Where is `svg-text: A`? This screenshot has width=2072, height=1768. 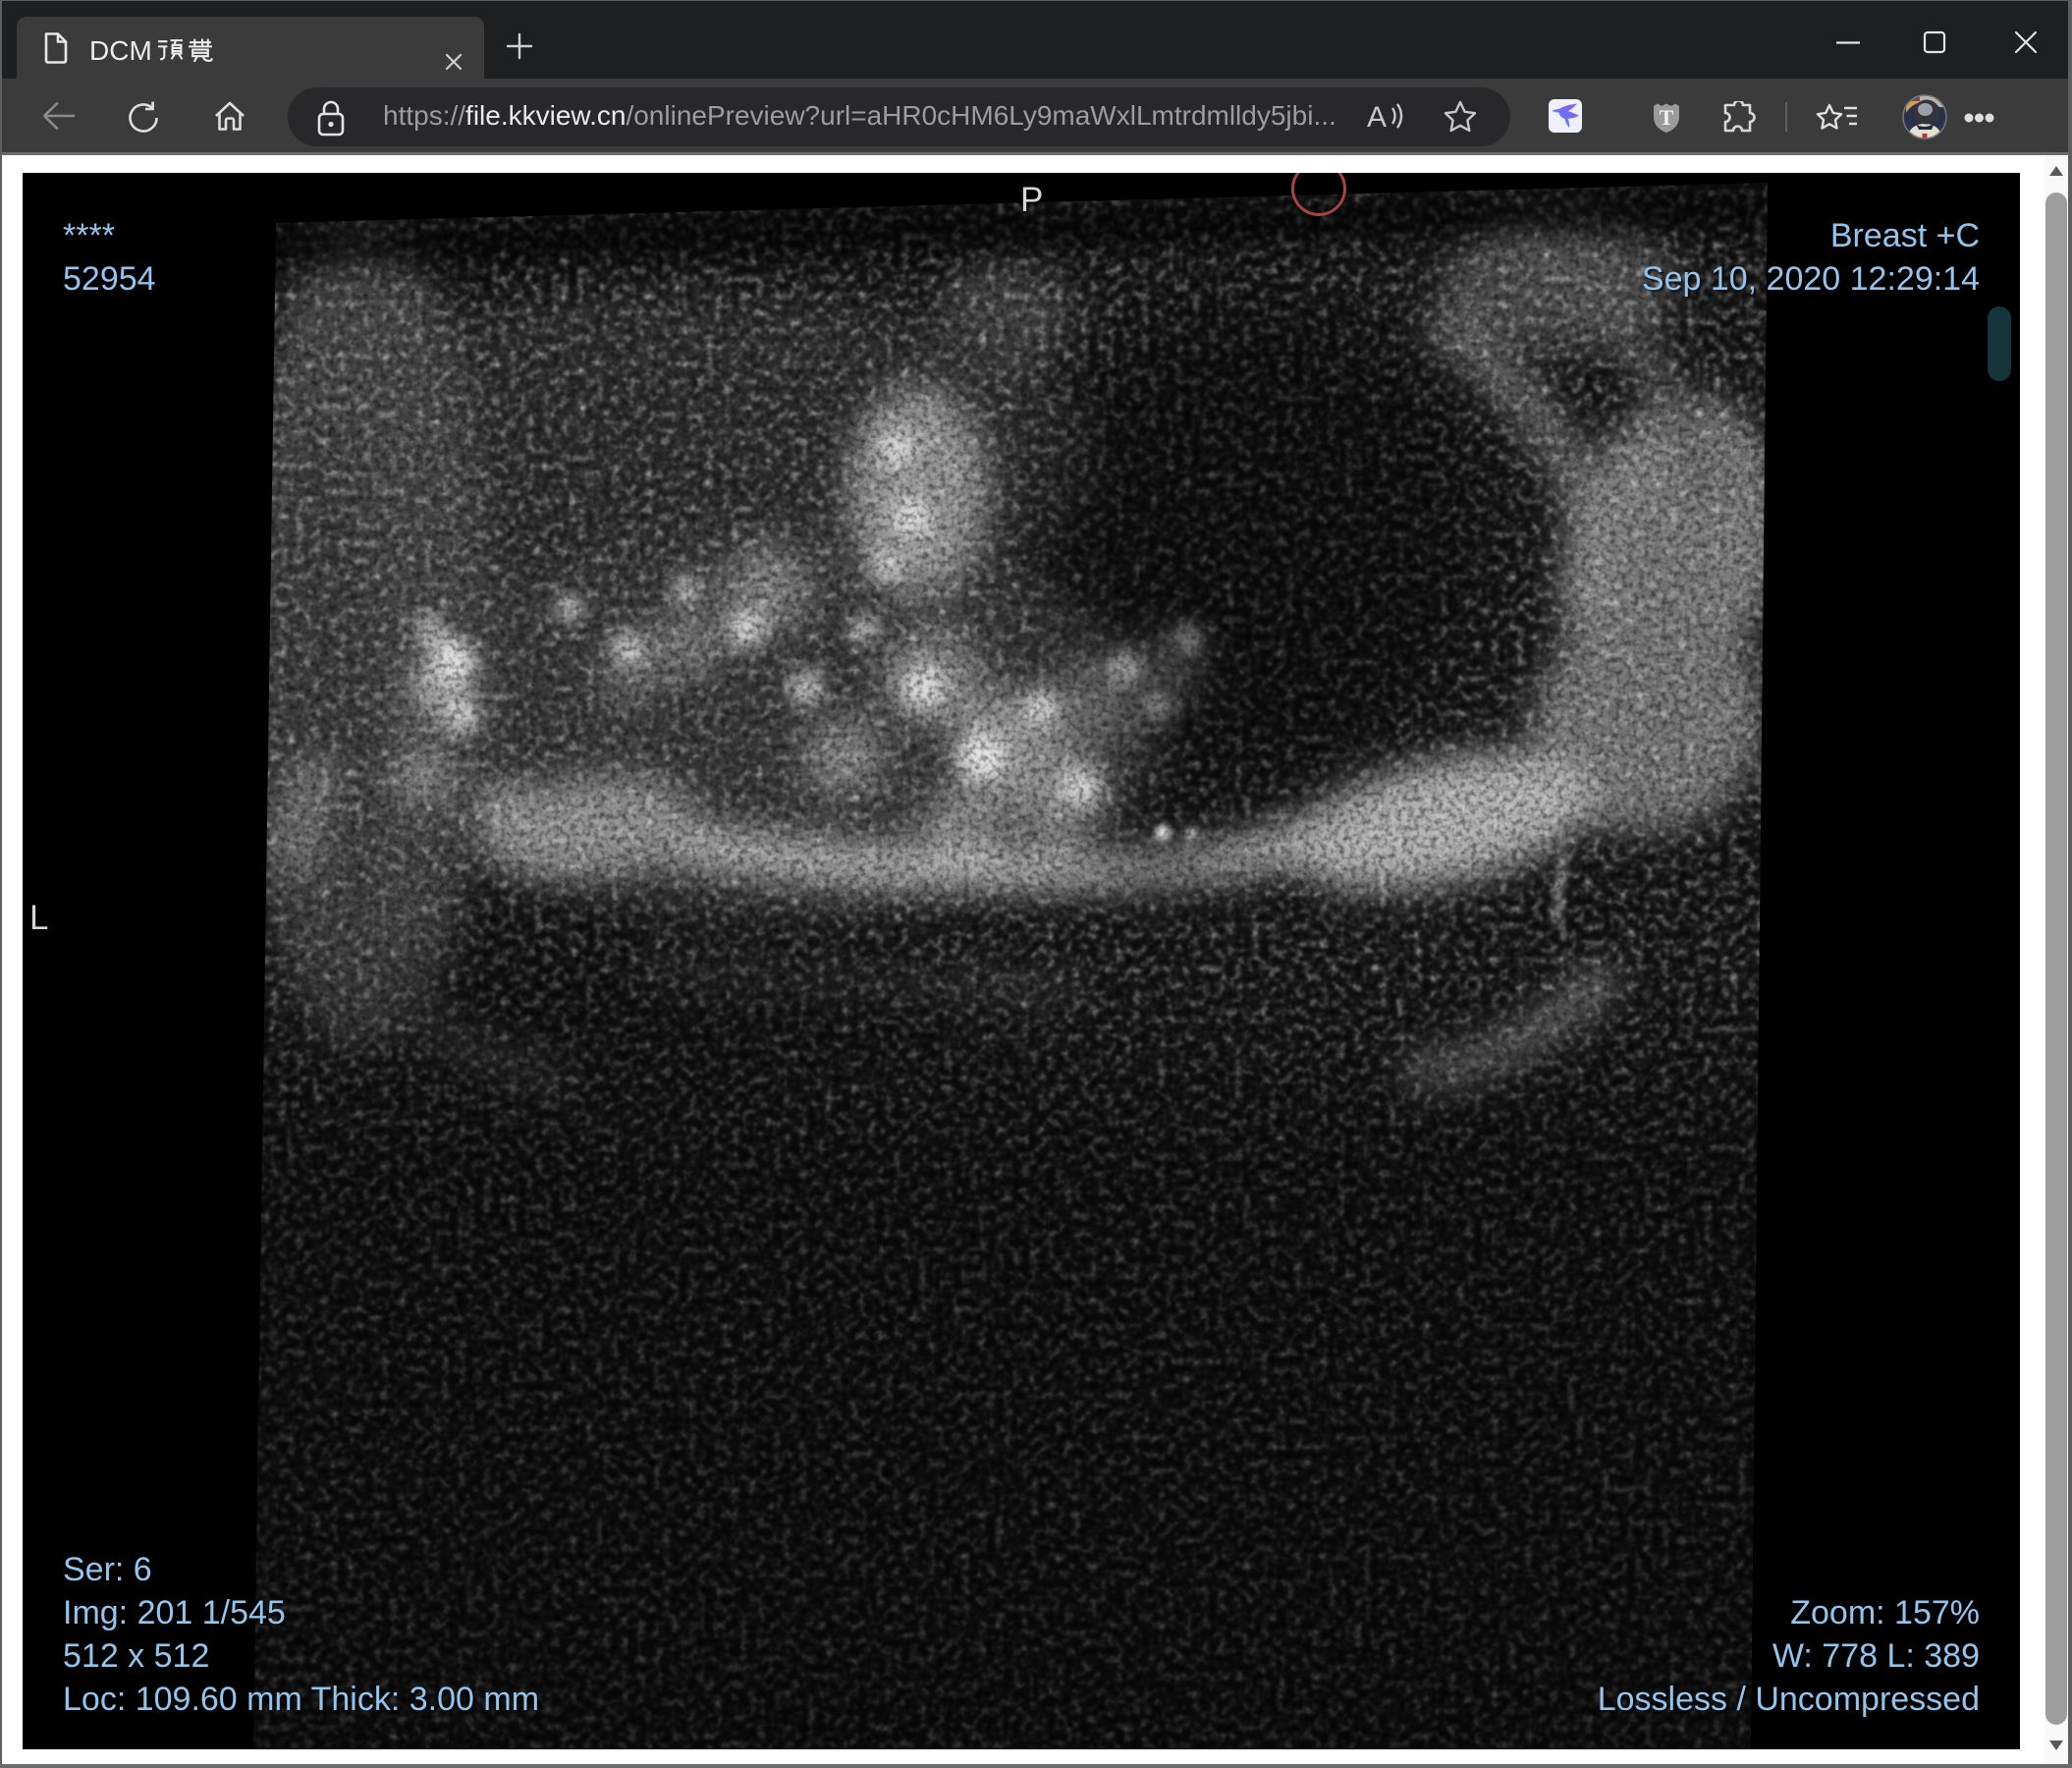 svg-text: A is located at coordinates (1377, 117).